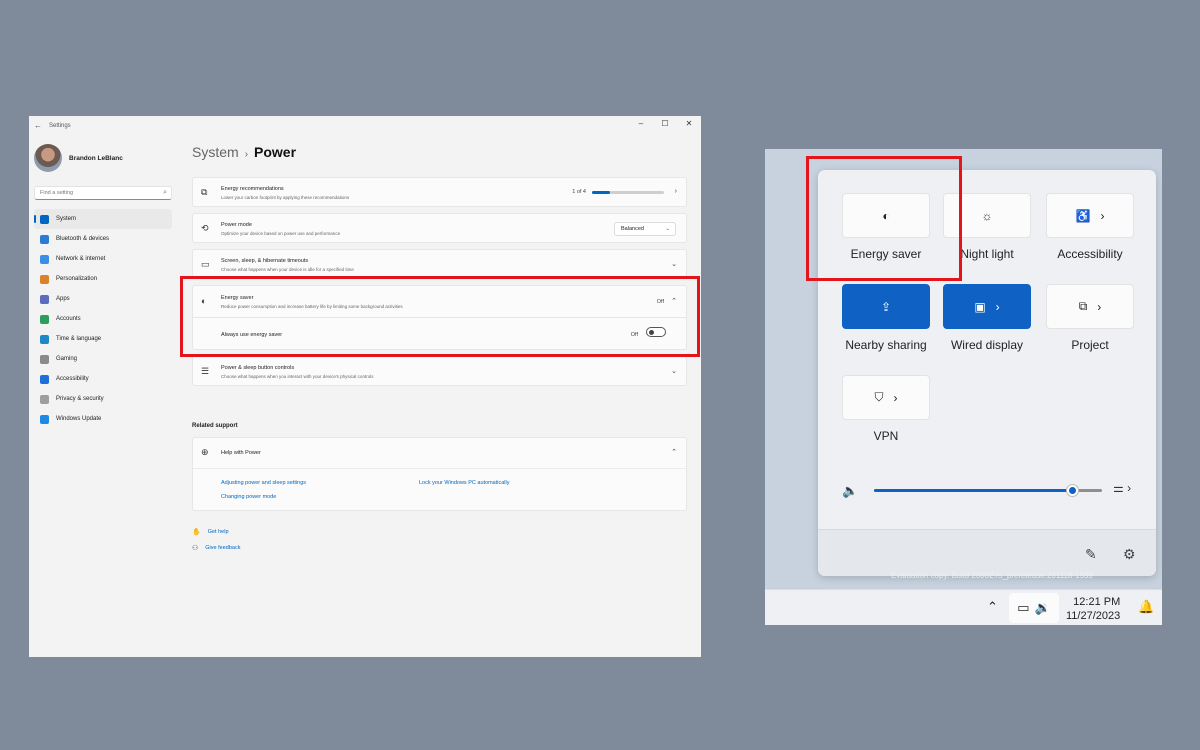 The width and height of the screenshot is (1200, 750). What do you see at coordinates (103, 279) in the screenshot?
I see `sidebar-item-personalization: Personalization` at bounding box center [103, 279].